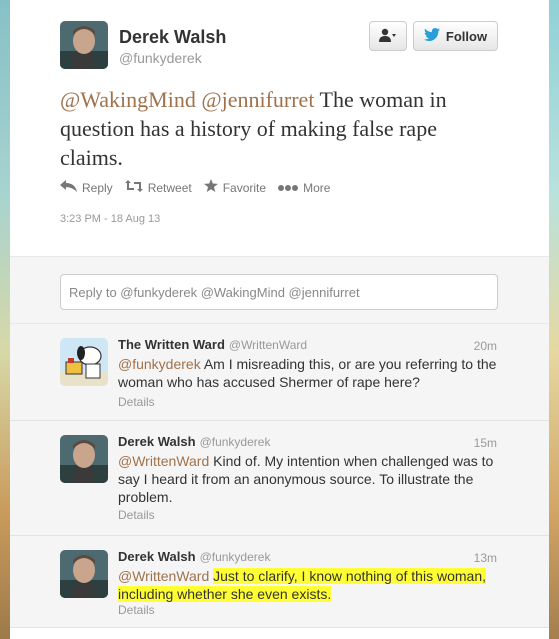  Describe the element at coordinates (169, 187) in the screenshot. I see `retweet-label: Retweet` at that location.